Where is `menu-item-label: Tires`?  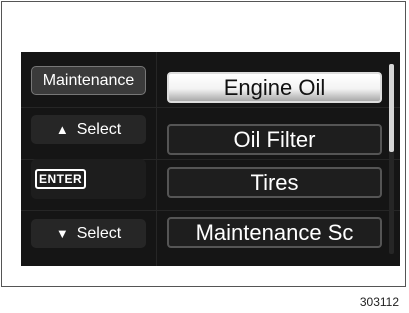 menu-item-label: Tires is located at coordinates (274, 182).